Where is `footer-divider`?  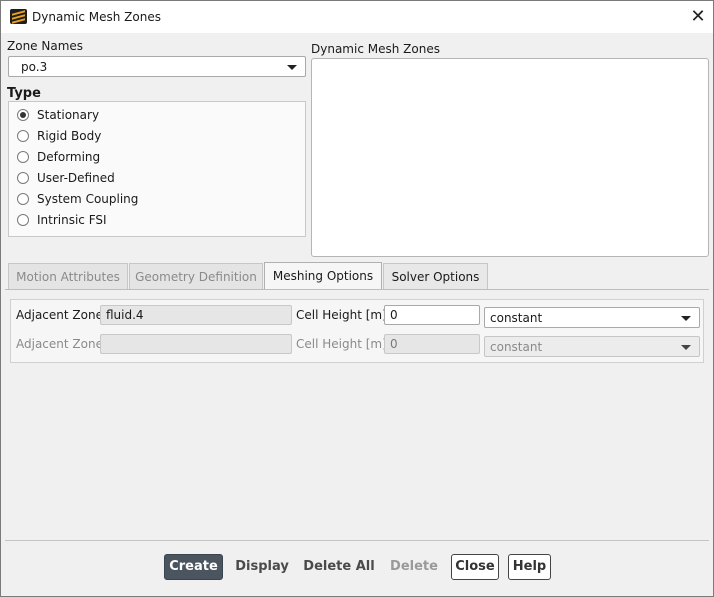 footer-divider is located at coordinates (357, 540).